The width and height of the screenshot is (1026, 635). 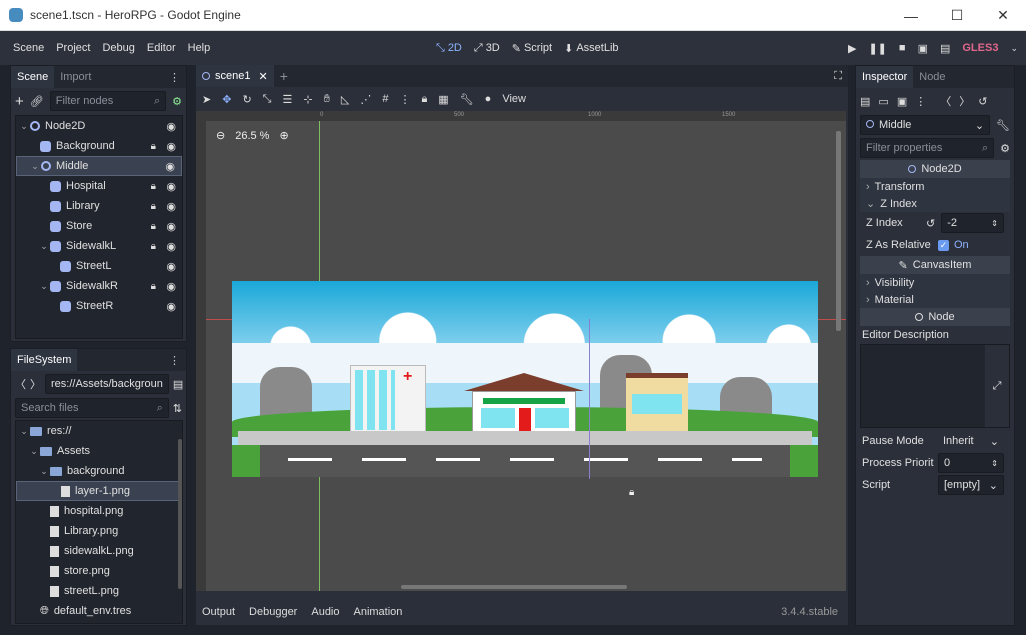 What do you see at coordinates (252, 136) in the screenshot?
I see `zoom-level: 26.5 %` at bounding box center [252, 136].